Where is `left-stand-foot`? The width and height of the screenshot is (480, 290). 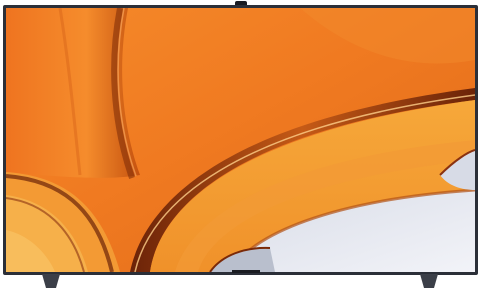 left-stand-foot is located at coordinates (51, 281).